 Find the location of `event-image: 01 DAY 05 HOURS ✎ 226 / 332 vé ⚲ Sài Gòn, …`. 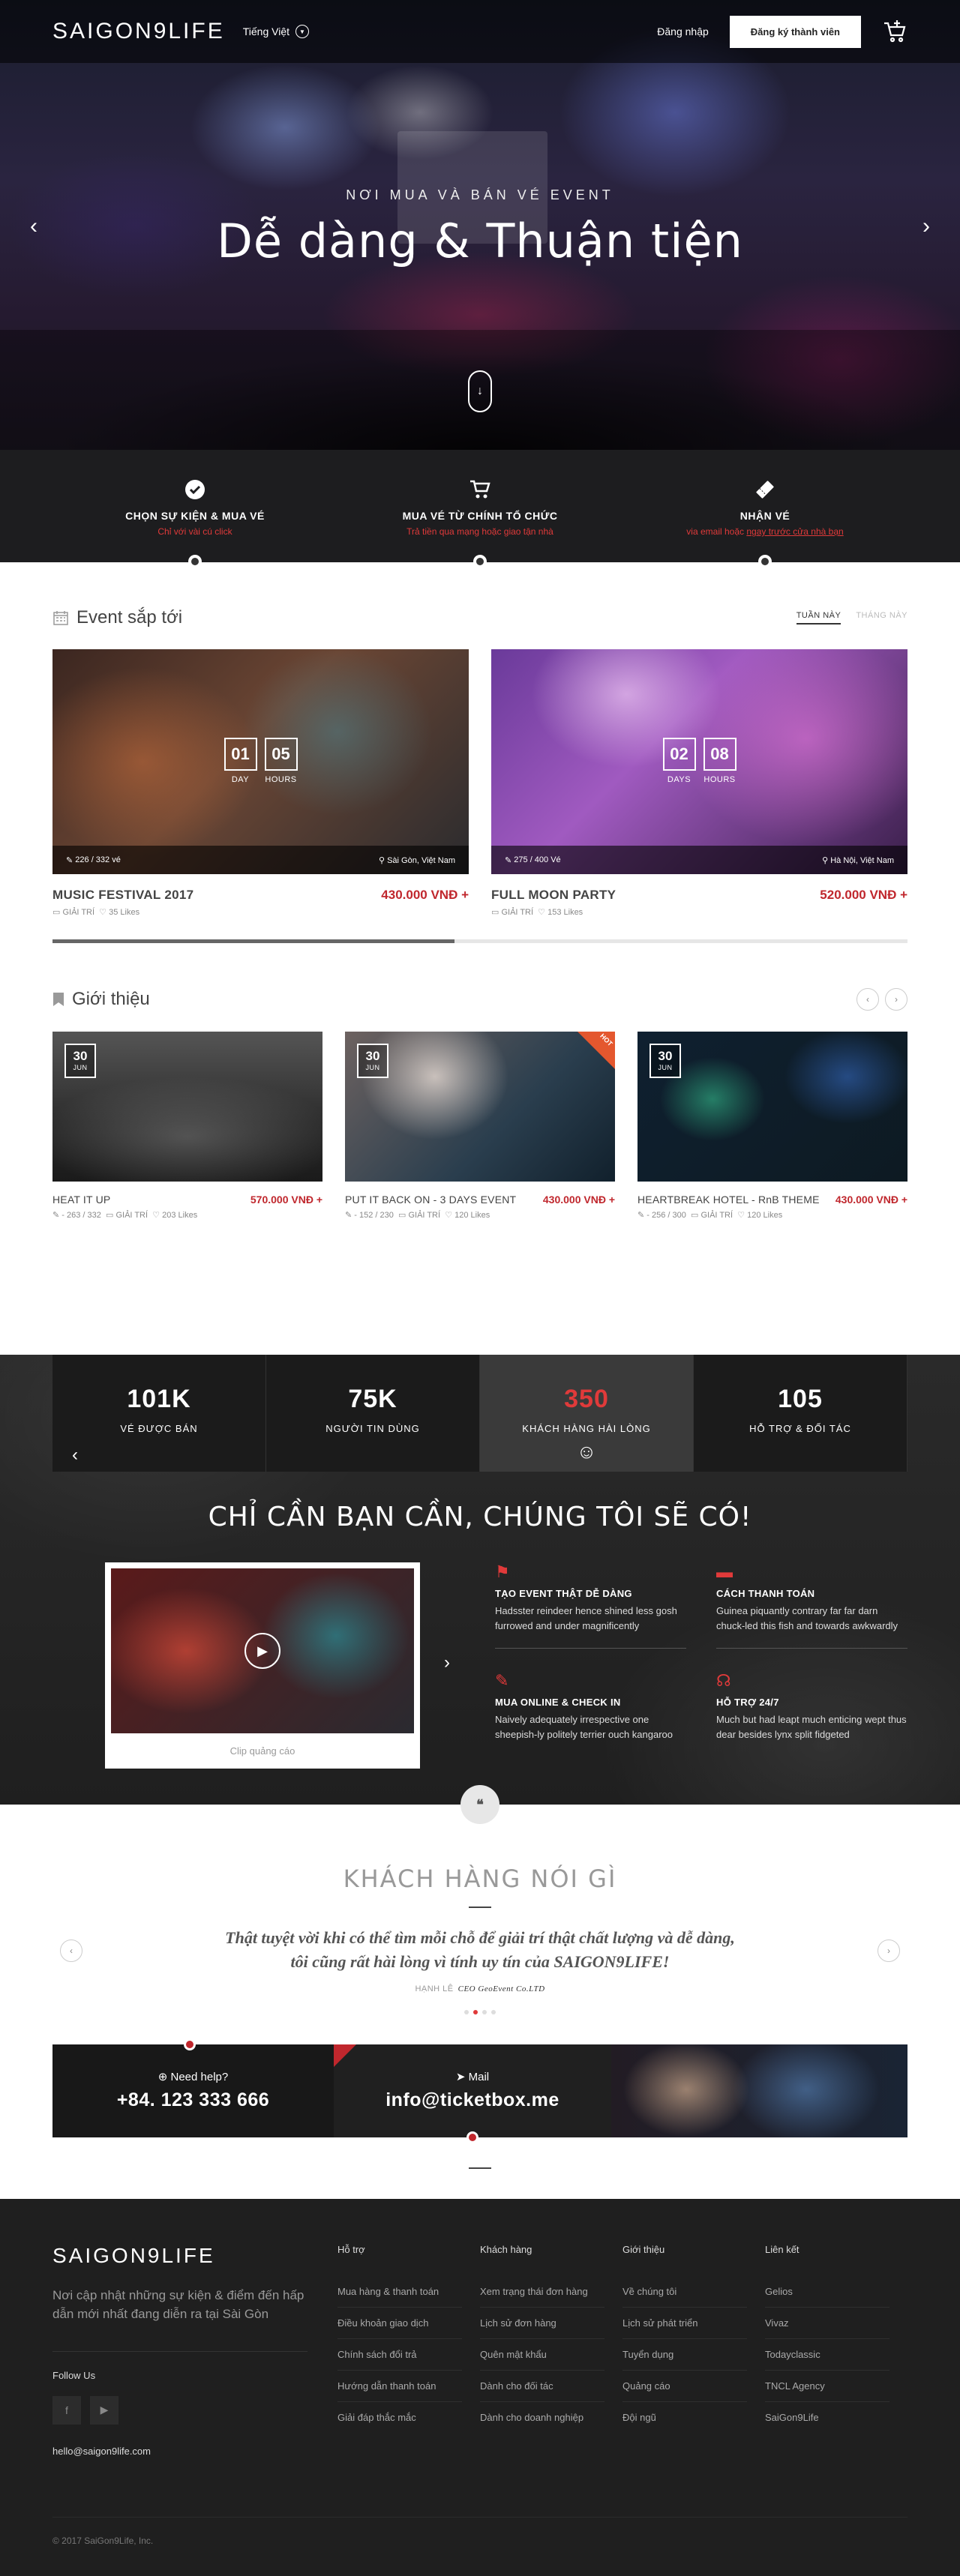

event-image: 01 DAY 05 HOURS ✎ 226 / 332 vé ⚲ Sài Gòn, … is located at coordinates (260, 762).